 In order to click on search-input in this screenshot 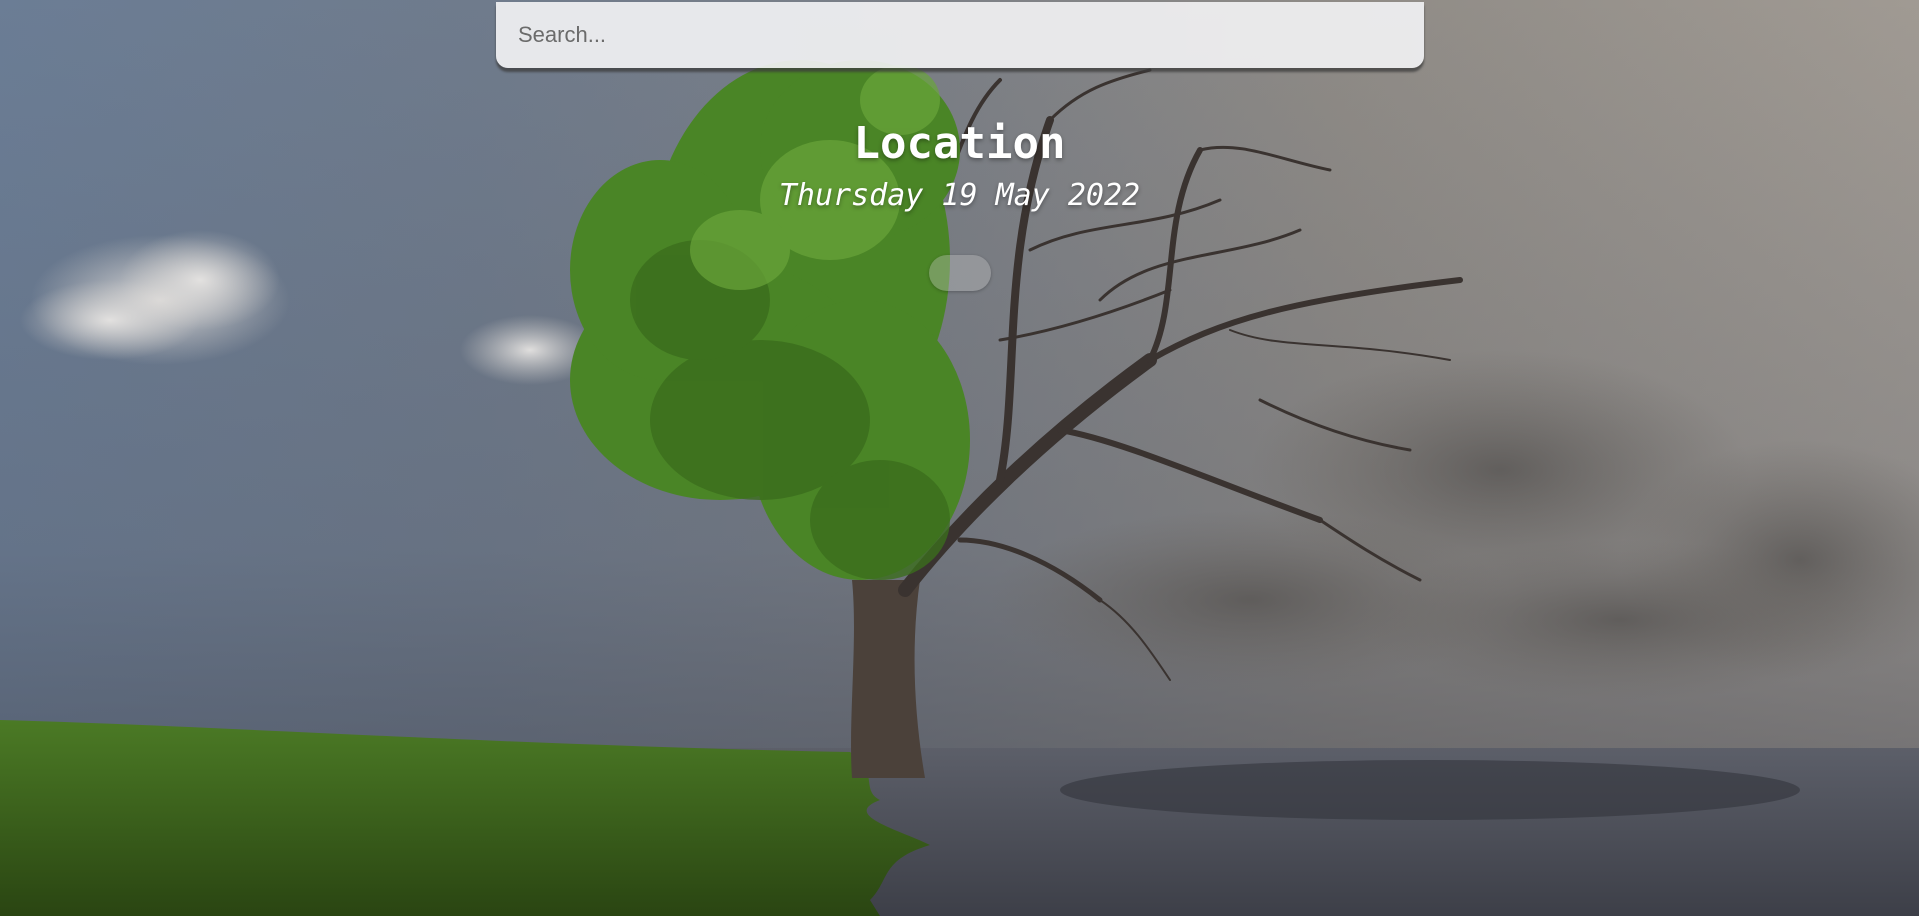, I will do `click(960, 35)`.